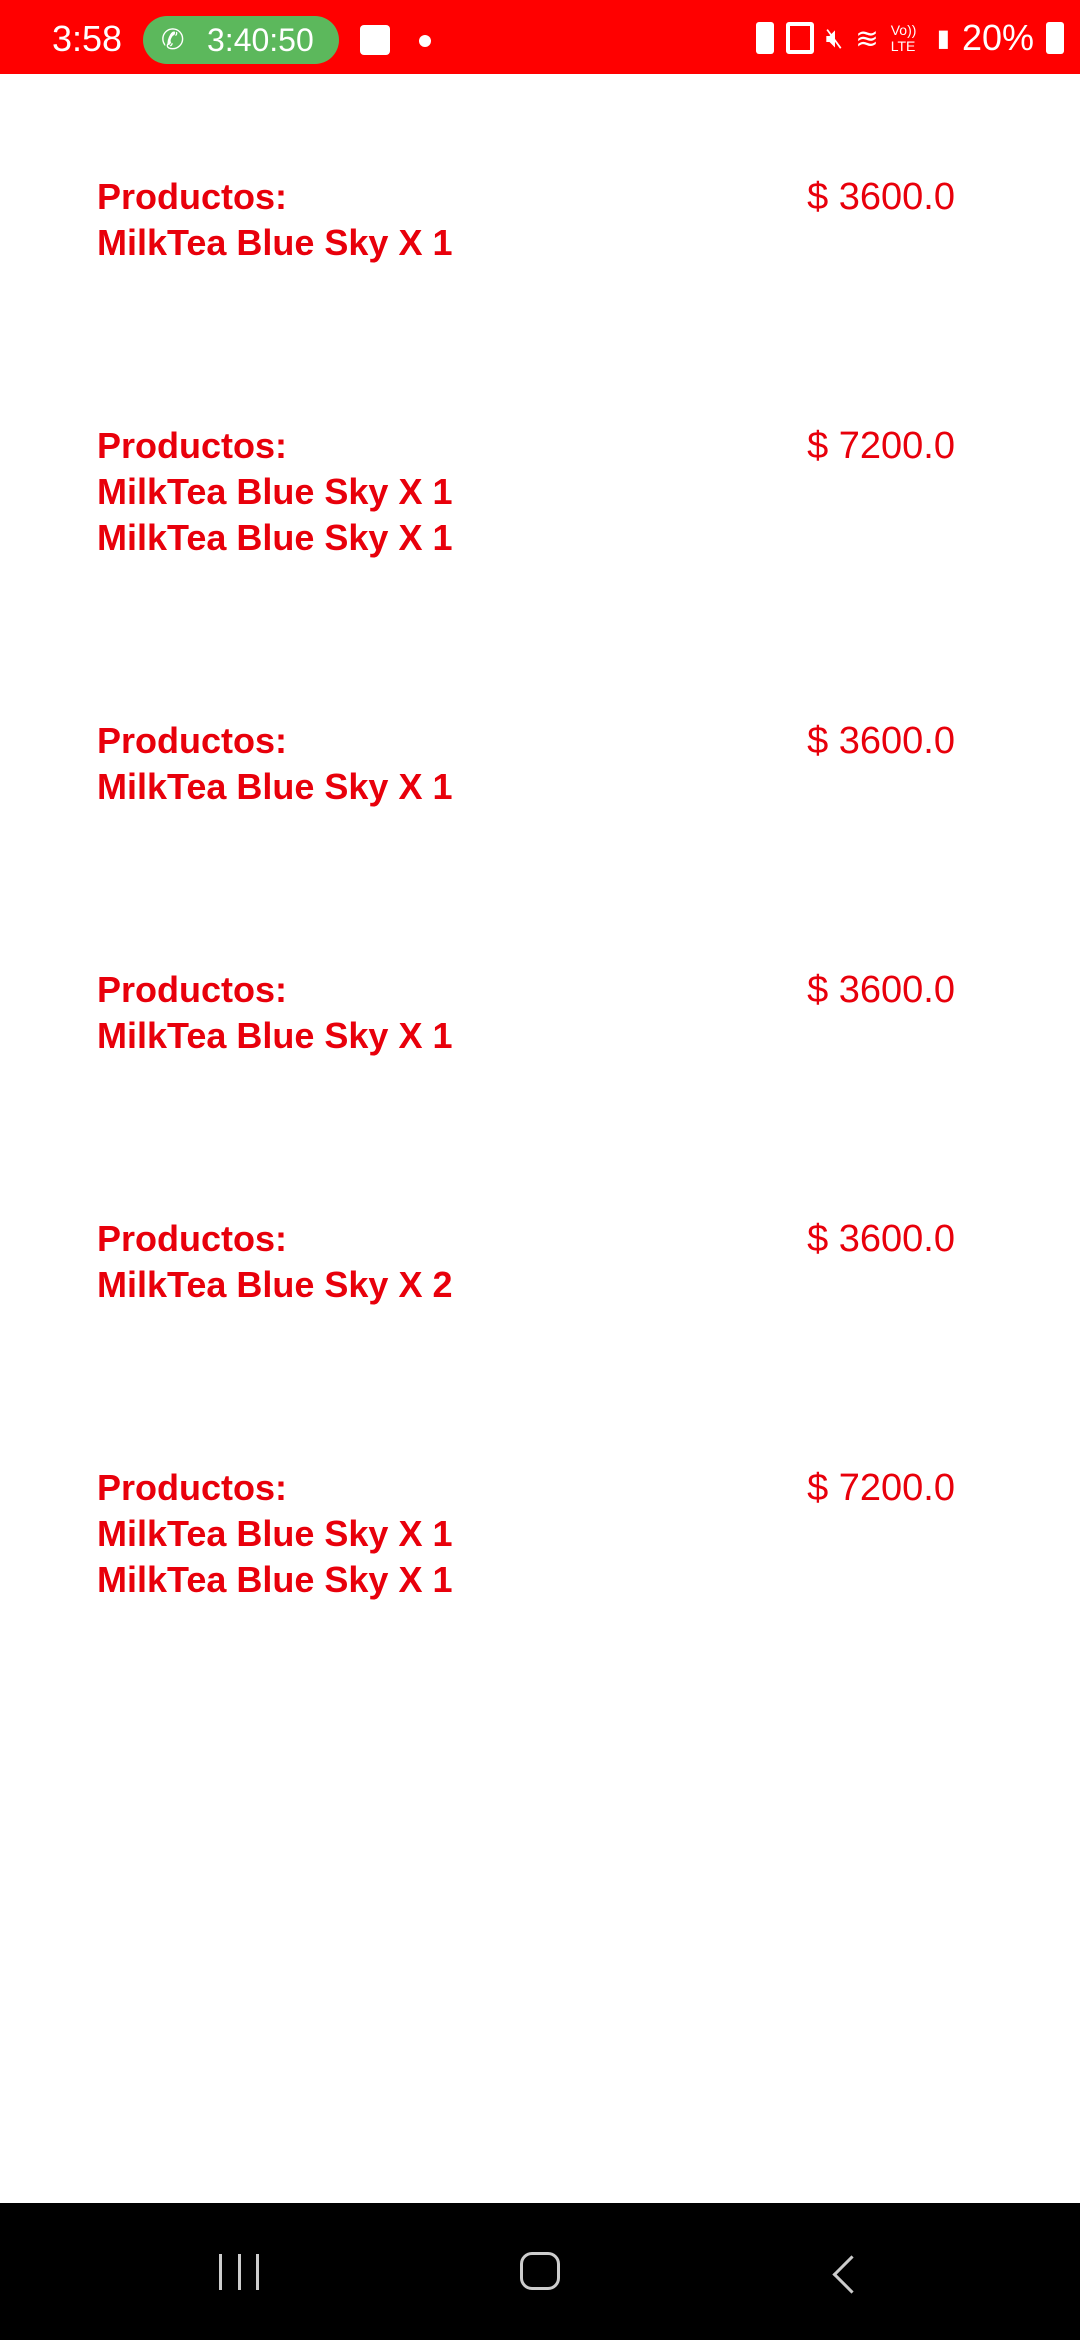 This screenshot has height=2340, width=1080. I want to click on nfc-icon, so click(799, 38).